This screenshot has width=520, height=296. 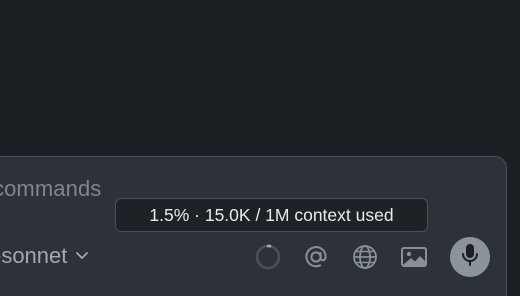 I want to click on model-selector-label: -sonnet, so click(x=34, y=255).